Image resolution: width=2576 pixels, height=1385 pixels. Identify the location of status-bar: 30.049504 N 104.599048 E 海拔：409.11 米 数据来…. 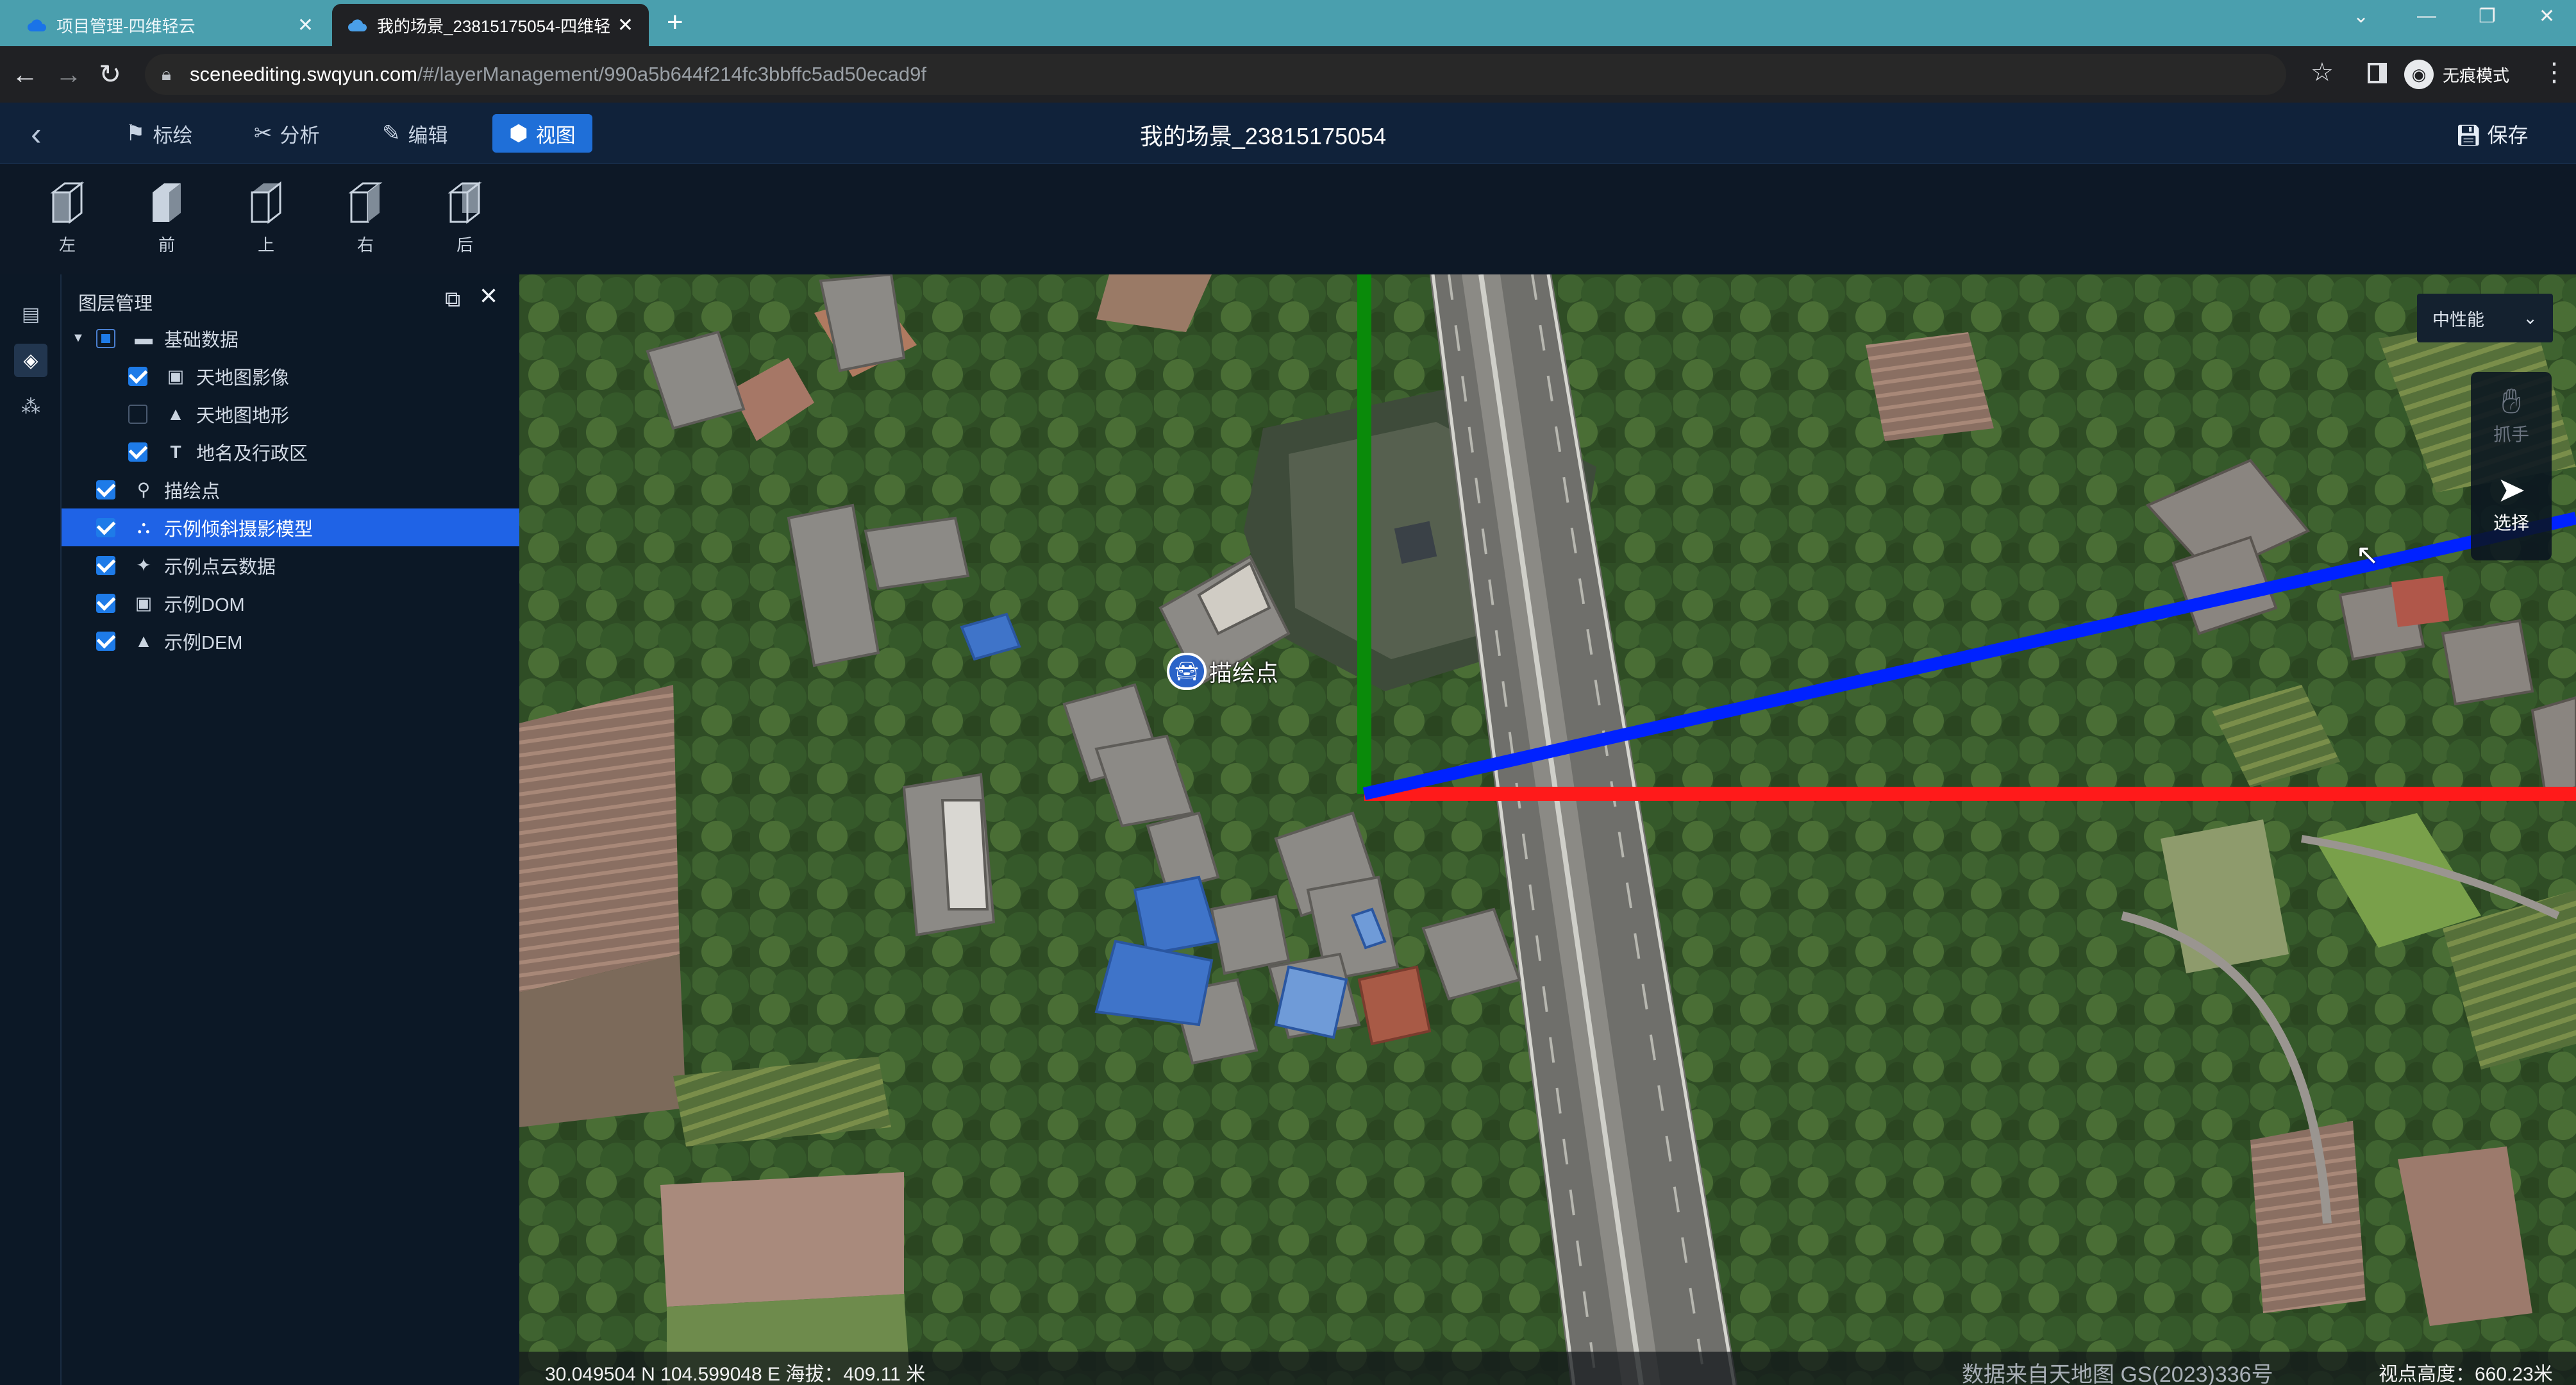
(1547, 1368).